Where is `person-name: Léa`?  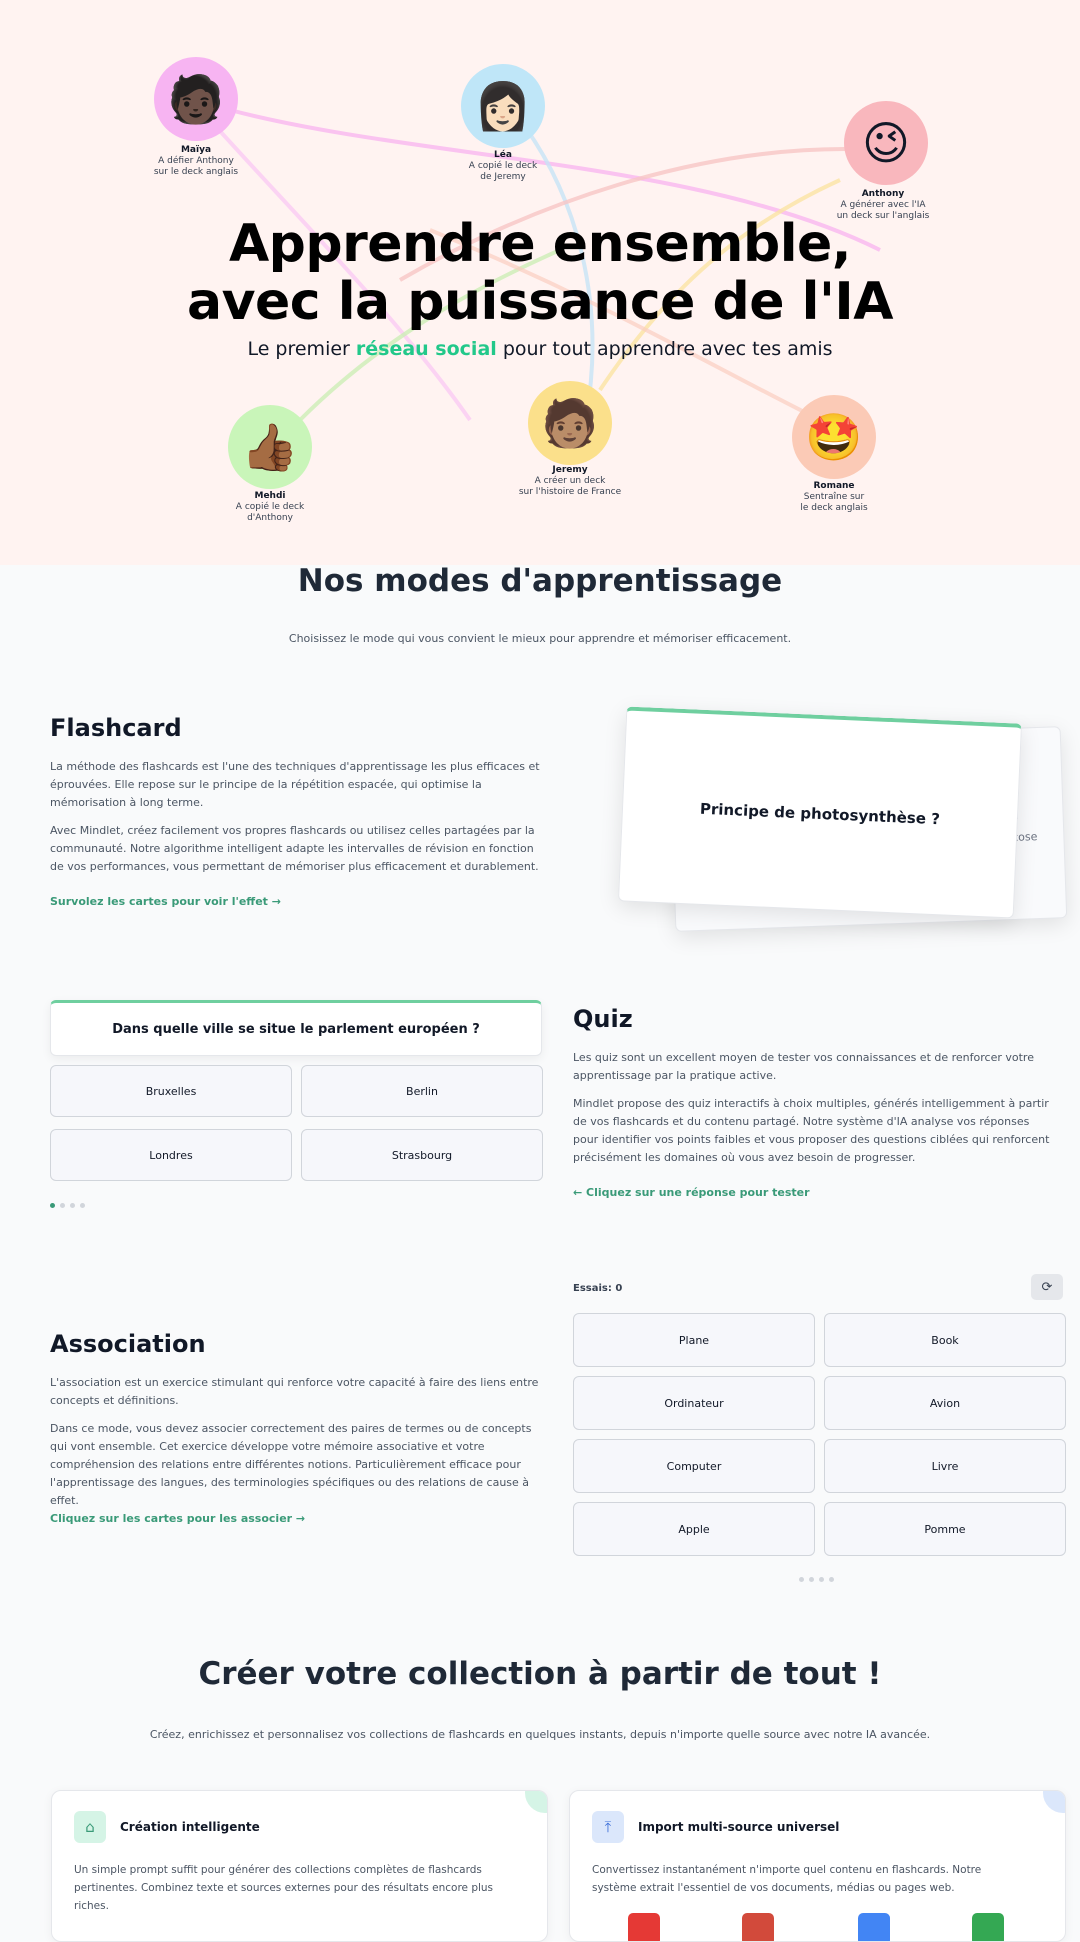
person-name: Léa is located at coordinates (503, 155).